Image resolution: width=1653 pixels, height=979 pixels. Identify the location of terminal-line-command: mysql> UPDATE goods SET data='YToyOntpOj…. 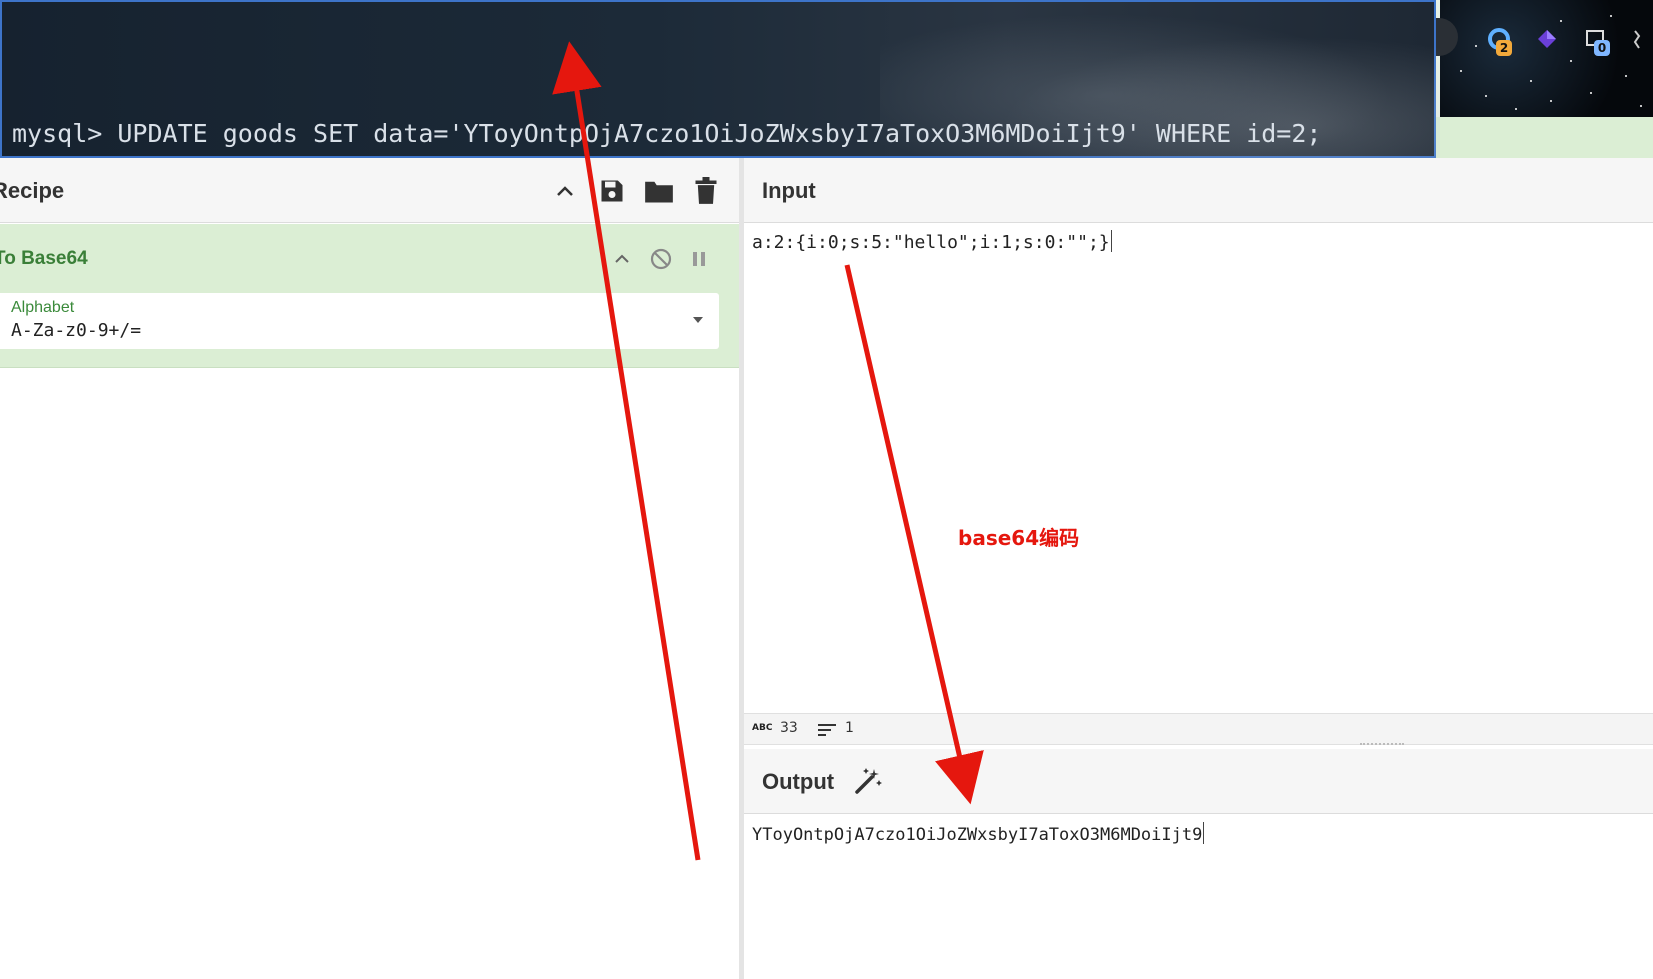
(667, 133).